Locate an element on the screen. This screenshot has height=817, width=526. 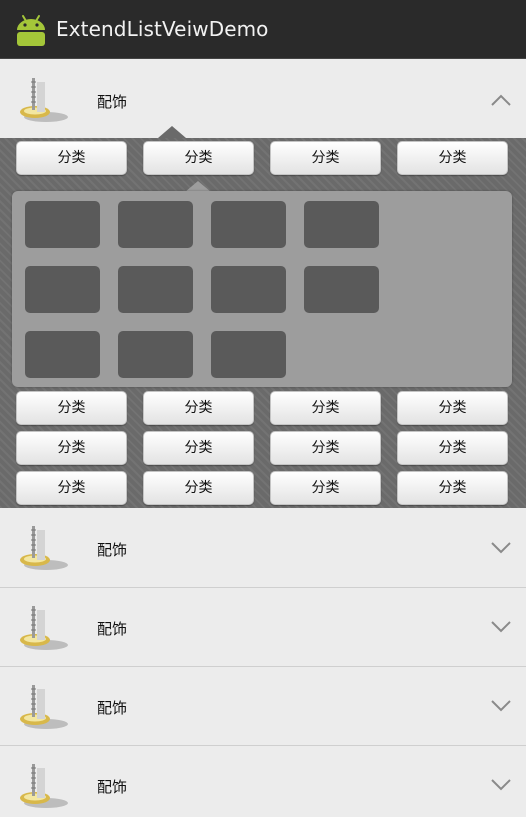
app-title: ExtendListVeiwDemo is located at coordinates (162, 29).